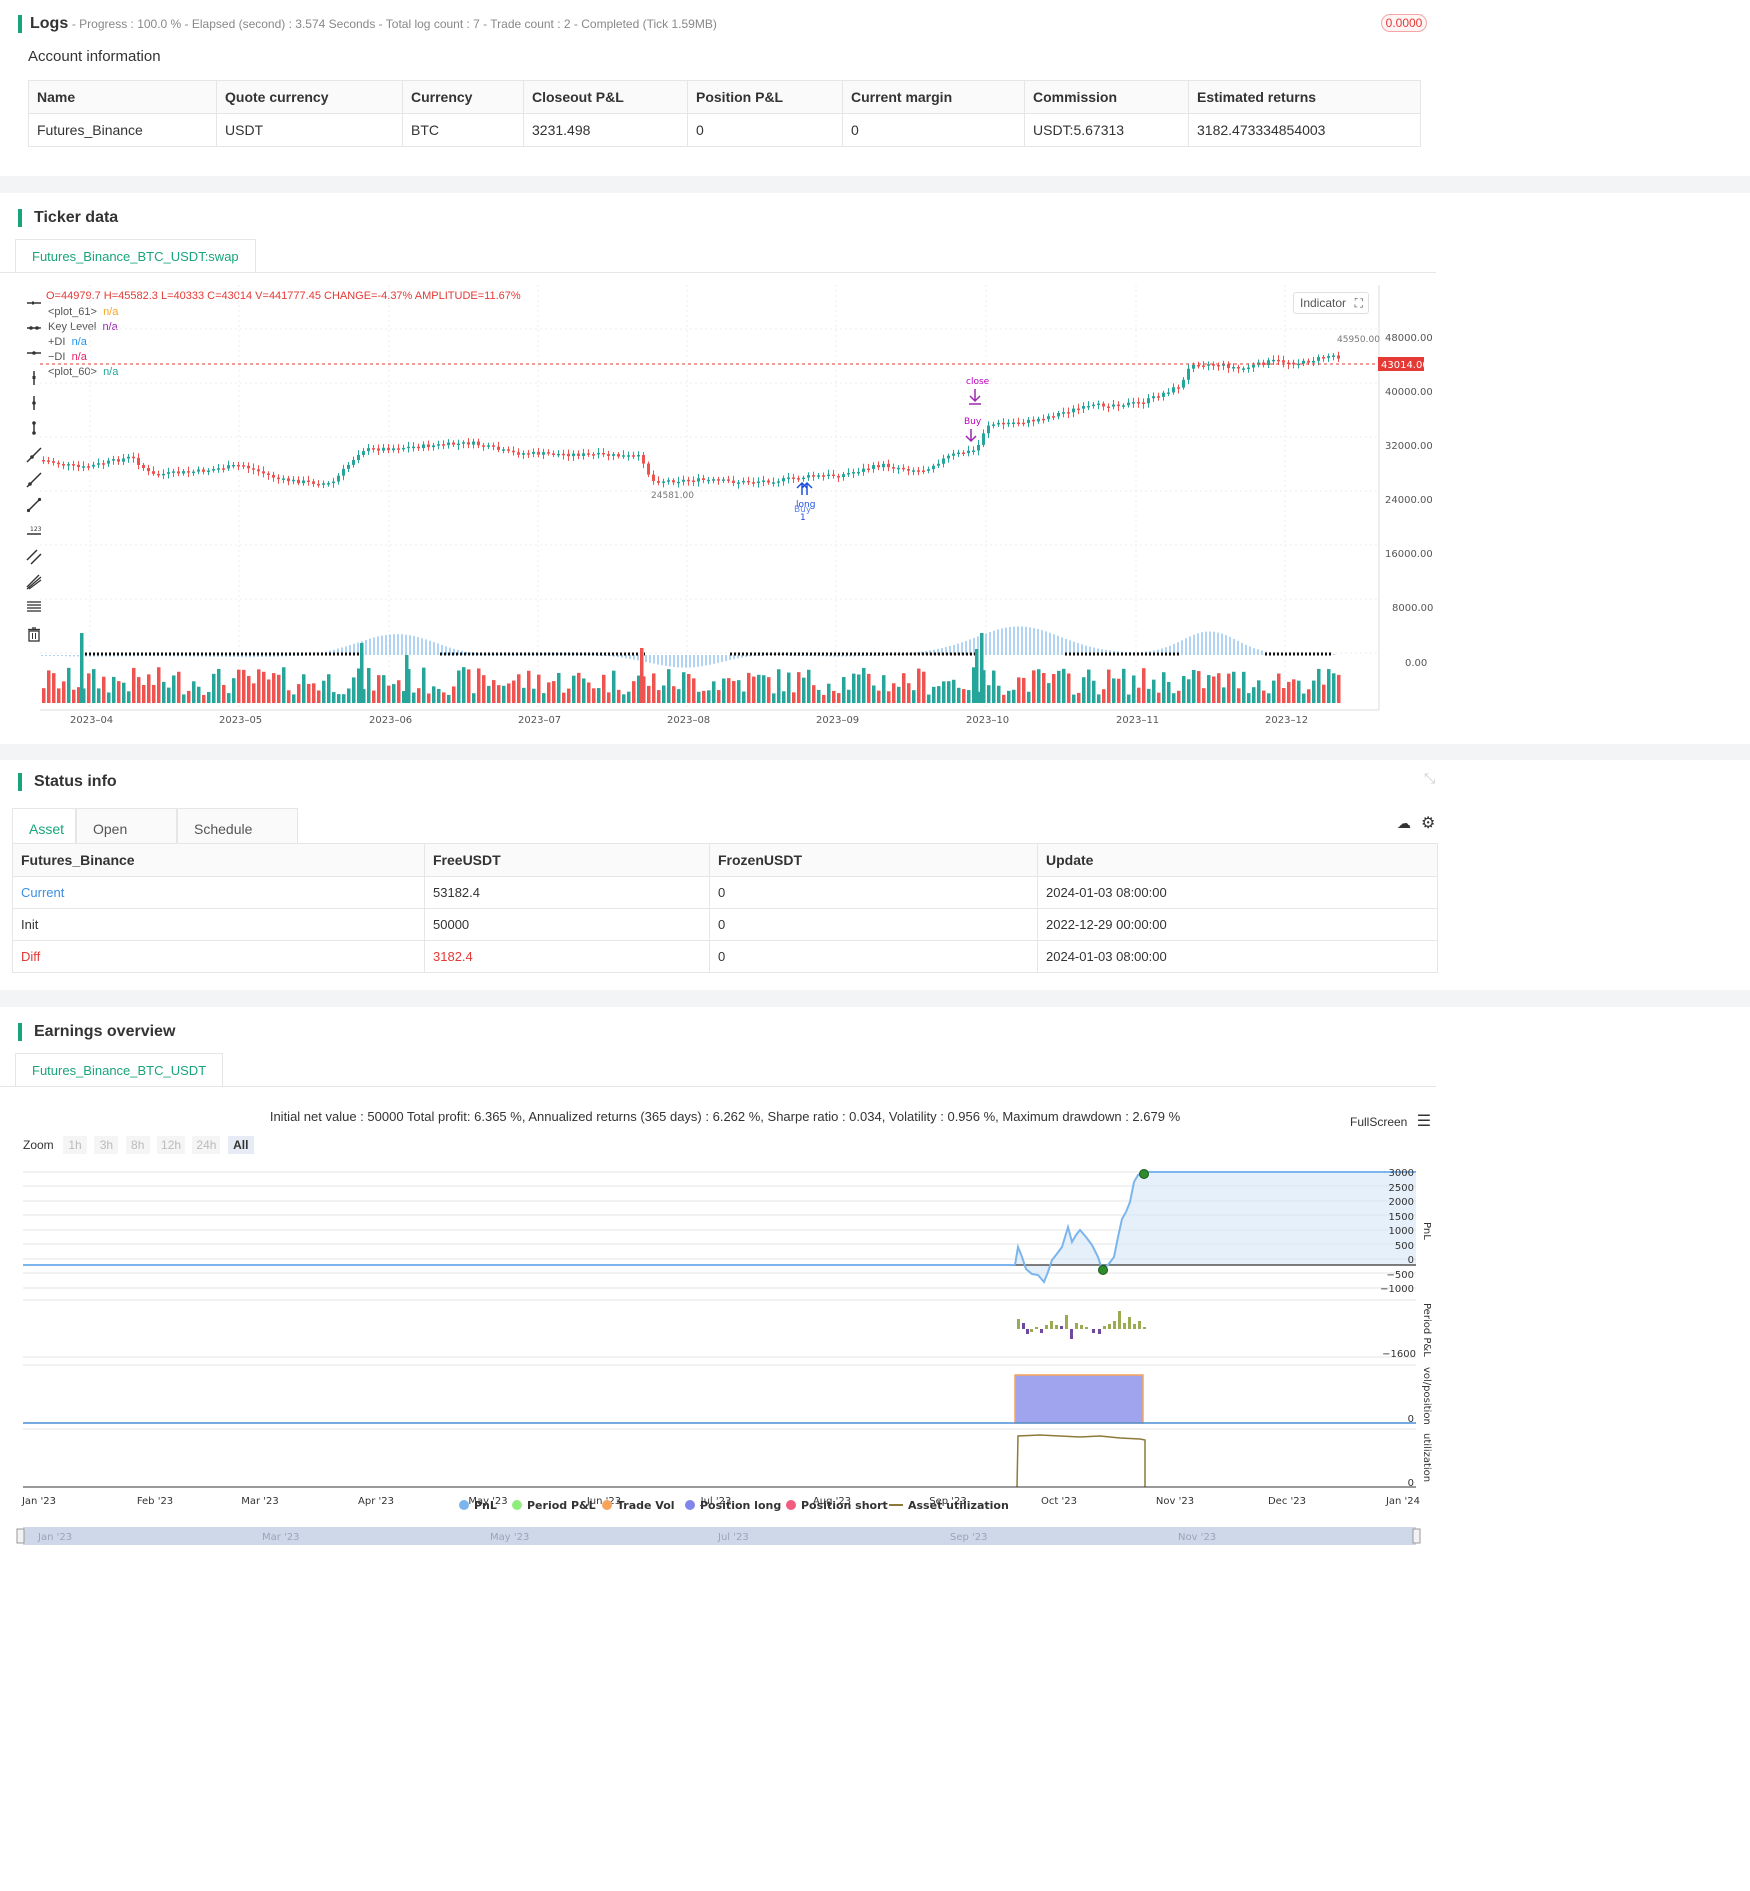 The height and width of the screenshot is (1891, 1750). What do you see at coordinates (126, 842) in the screenshot?
I see `tab-open-orders: Open orders` at bounding box center [126, 842].